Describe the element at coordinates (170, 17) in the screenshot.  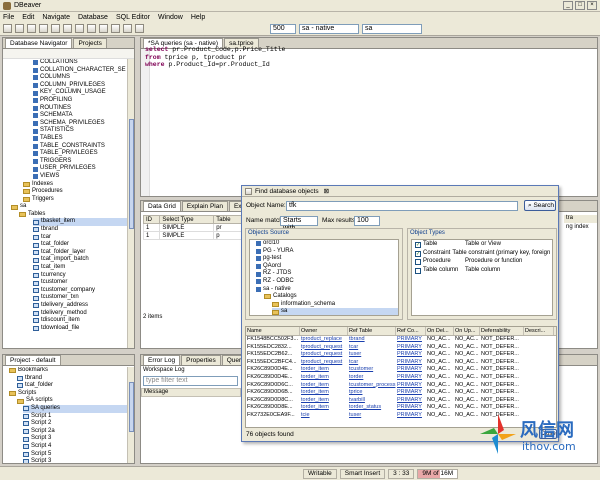
I see `menu-window: Window` at that location.